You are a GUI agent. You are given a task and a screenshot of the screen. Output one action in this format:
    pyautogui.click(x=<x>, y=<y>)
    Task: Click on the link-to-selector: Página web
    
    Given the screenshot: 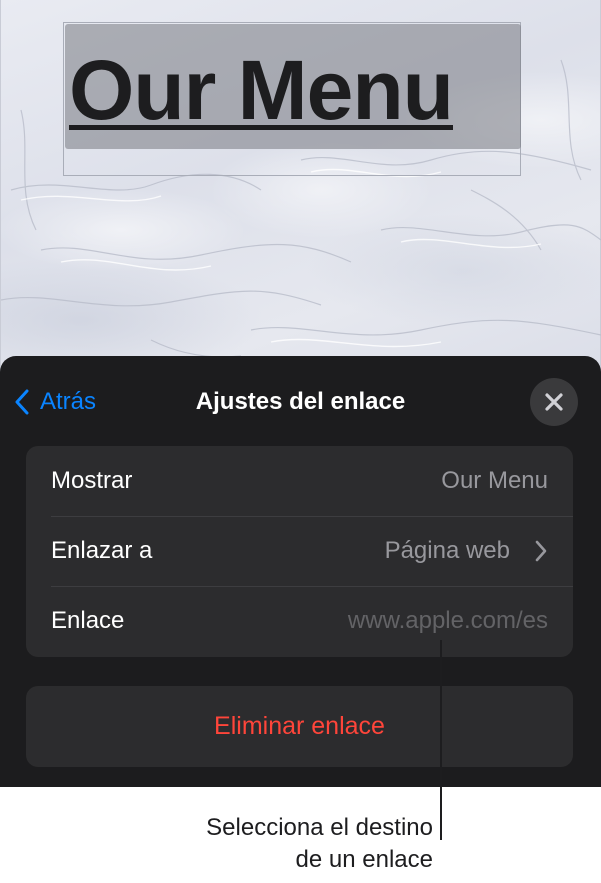 What is the action you would take?
    pyautogui.click(x=466, y=551)
    